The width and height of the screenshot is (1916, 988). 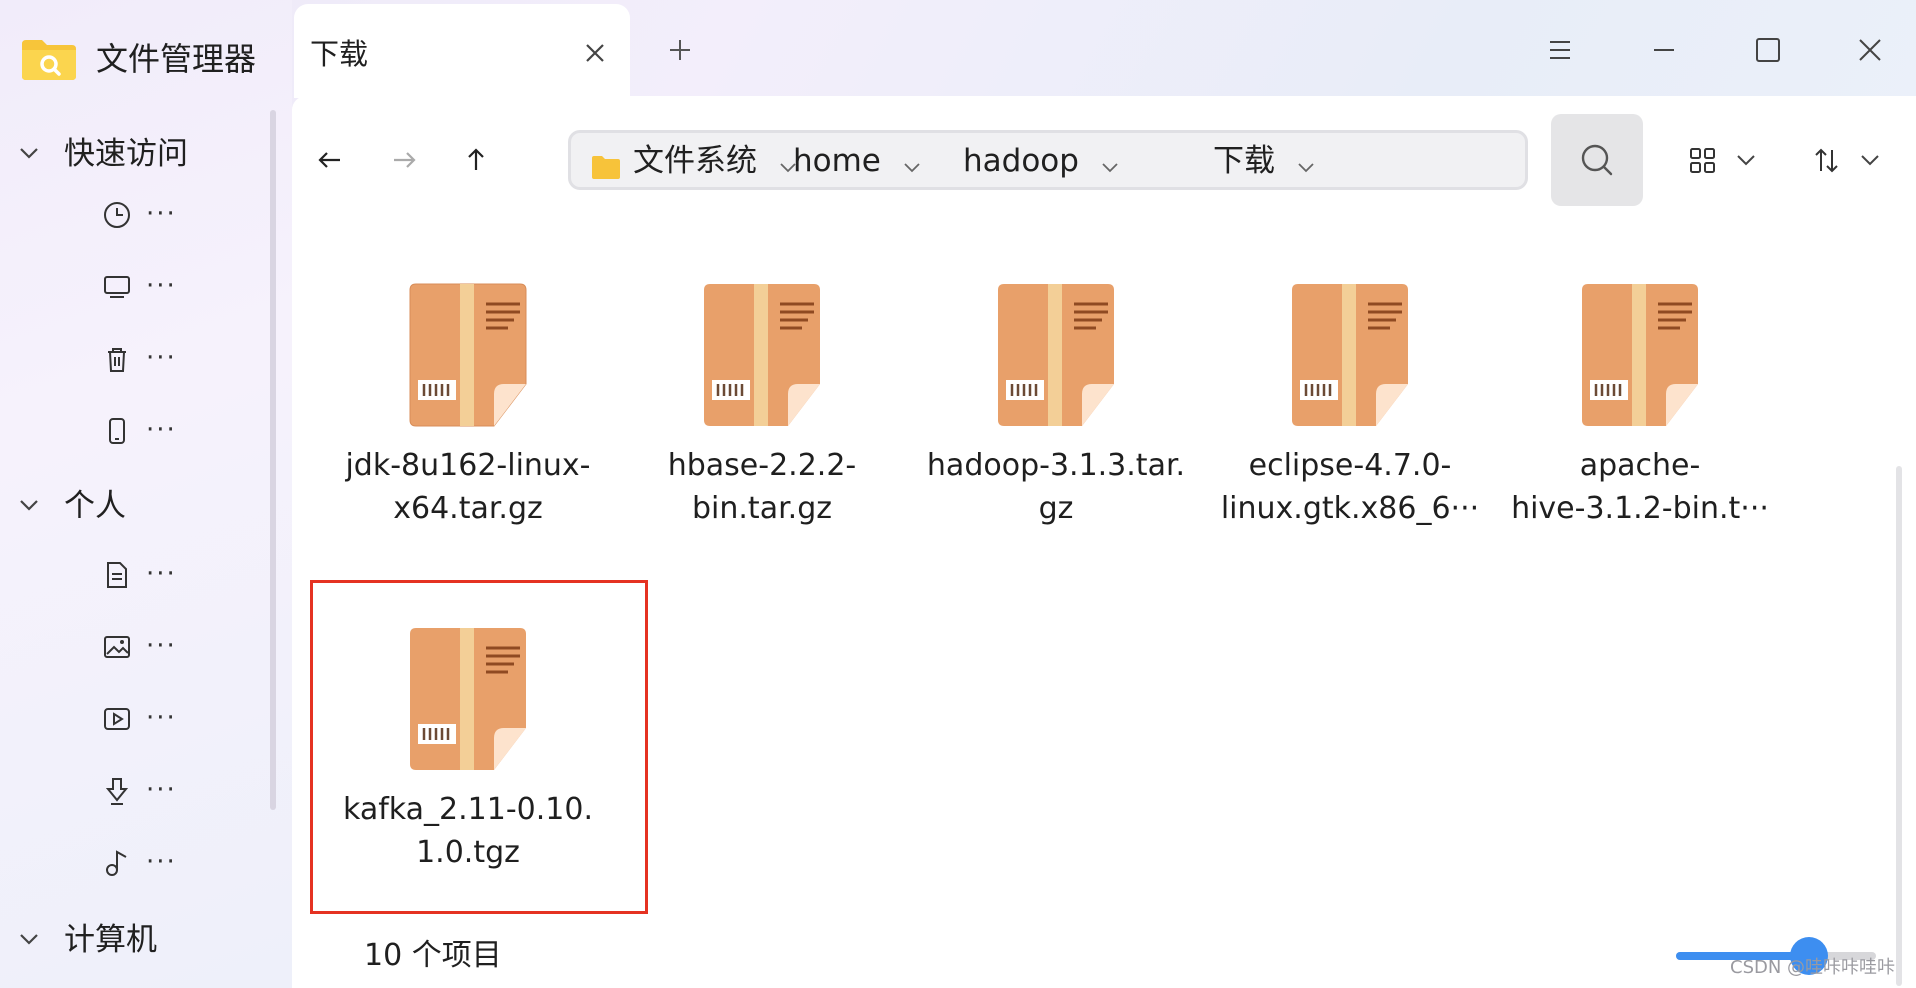 I want to click on file-name: hbase-2.2.2- bin.tar.gz, so click(x=762, y=487).